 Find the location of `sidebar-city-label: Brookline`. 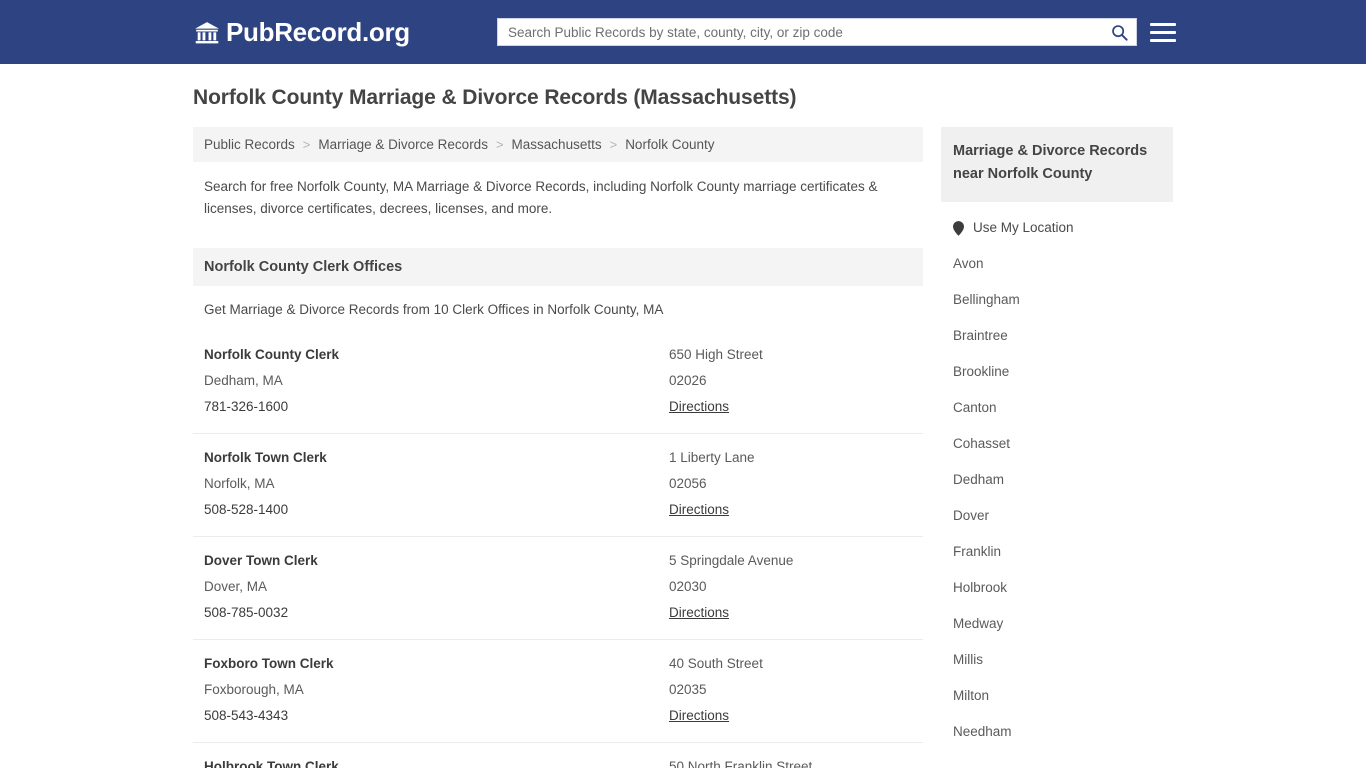

sidebar-city-label: Brookline is located at coordinates (981, 372).